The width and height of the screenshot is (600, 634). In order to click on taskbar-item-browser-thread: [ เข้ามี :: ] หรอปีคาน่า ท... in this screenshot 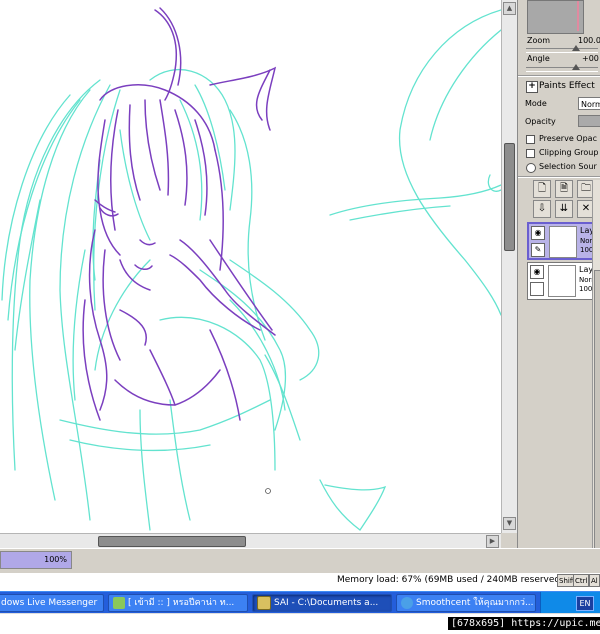, I will do `click(178, 603)`.